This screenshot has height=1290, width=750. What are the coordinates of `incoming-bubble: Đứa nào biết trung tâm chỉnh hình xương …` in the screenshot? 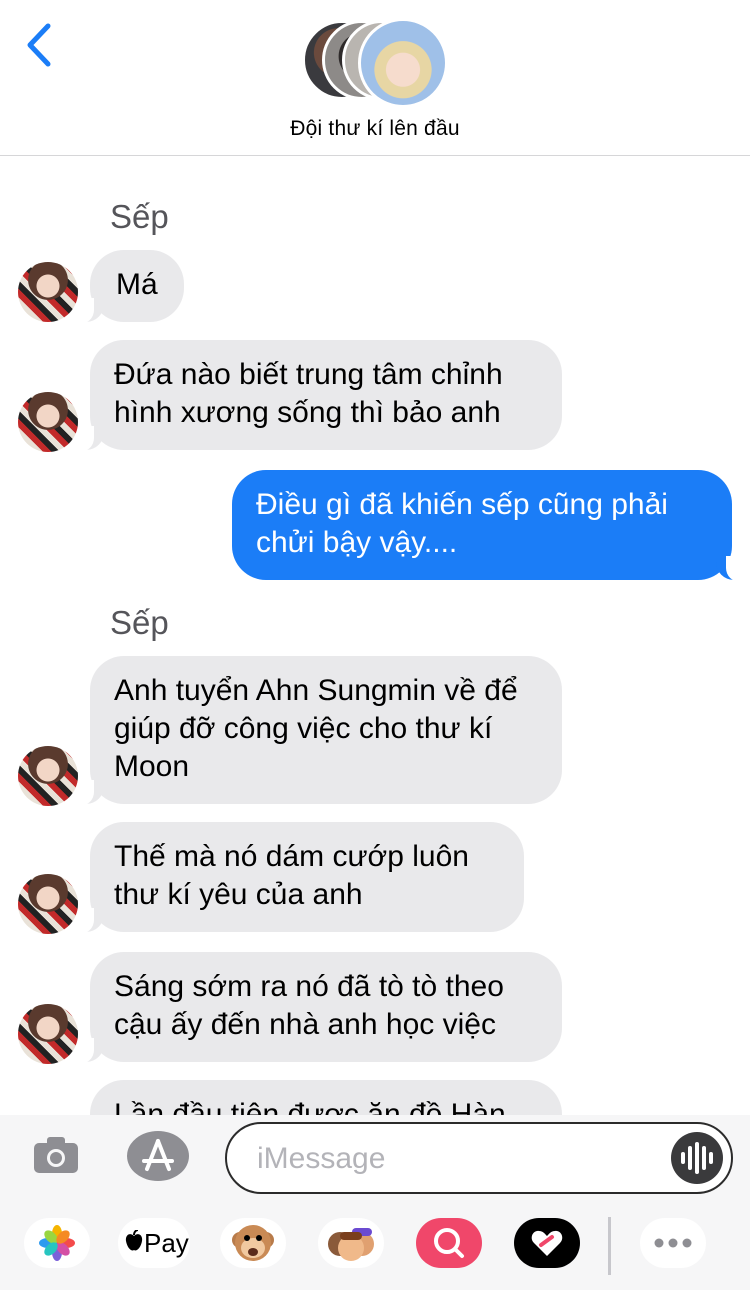 It's located at (326, 395).